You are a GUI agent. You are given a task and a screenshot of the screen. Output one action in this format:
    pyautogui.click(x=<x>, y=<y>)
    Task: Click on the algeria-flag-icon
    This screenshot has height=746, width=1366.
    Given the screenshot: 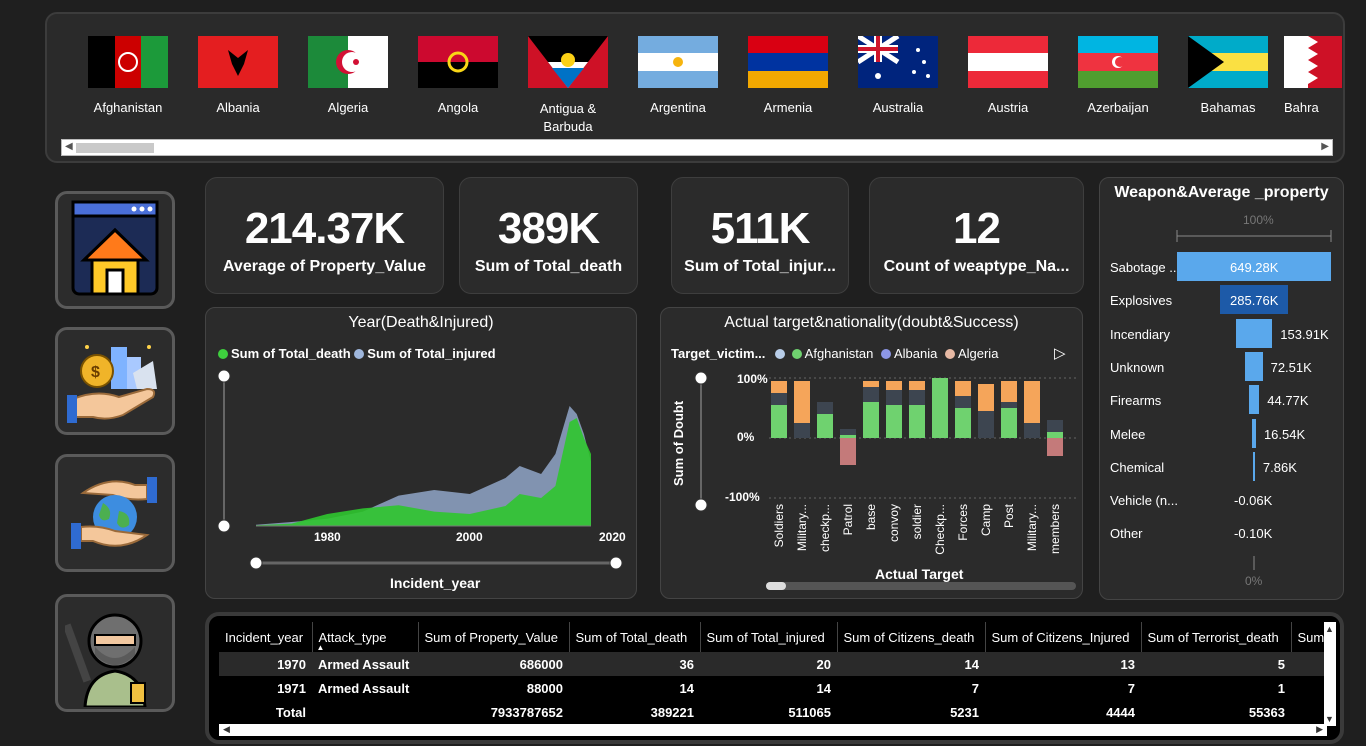 What is the action you would take?
    pyautogui.click(x=348, y=62)
    